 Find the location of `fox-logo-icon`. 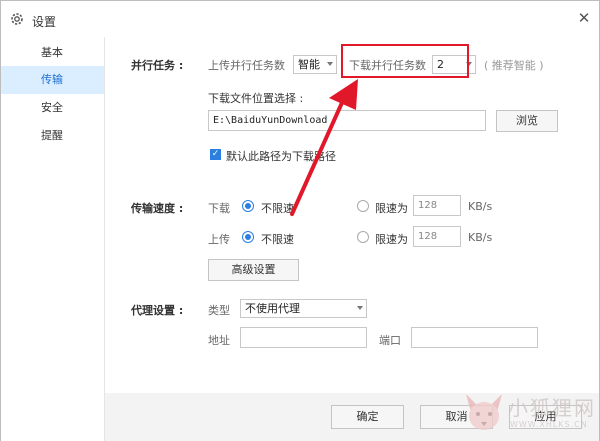

fox-logo-icon is located at coordinates (484, 412).